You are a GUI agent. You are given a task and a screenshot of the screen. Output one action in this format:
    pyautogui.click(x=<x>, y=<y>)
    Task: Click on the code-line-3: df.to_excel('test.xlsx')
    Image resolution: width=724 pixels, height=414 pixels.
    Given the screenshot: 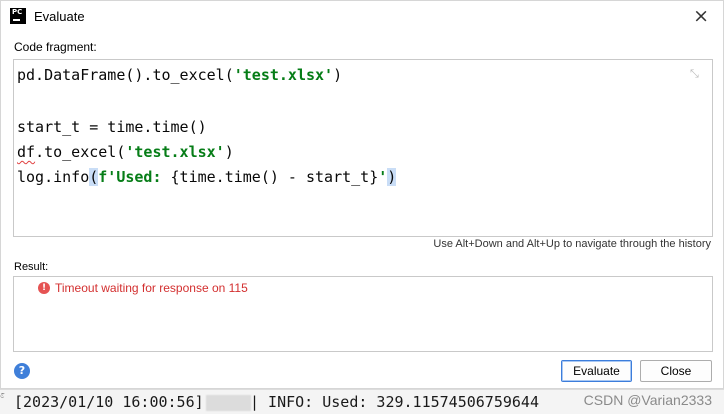 What is the action you would take?
    pyautogui.click(x=125, y=152)
    